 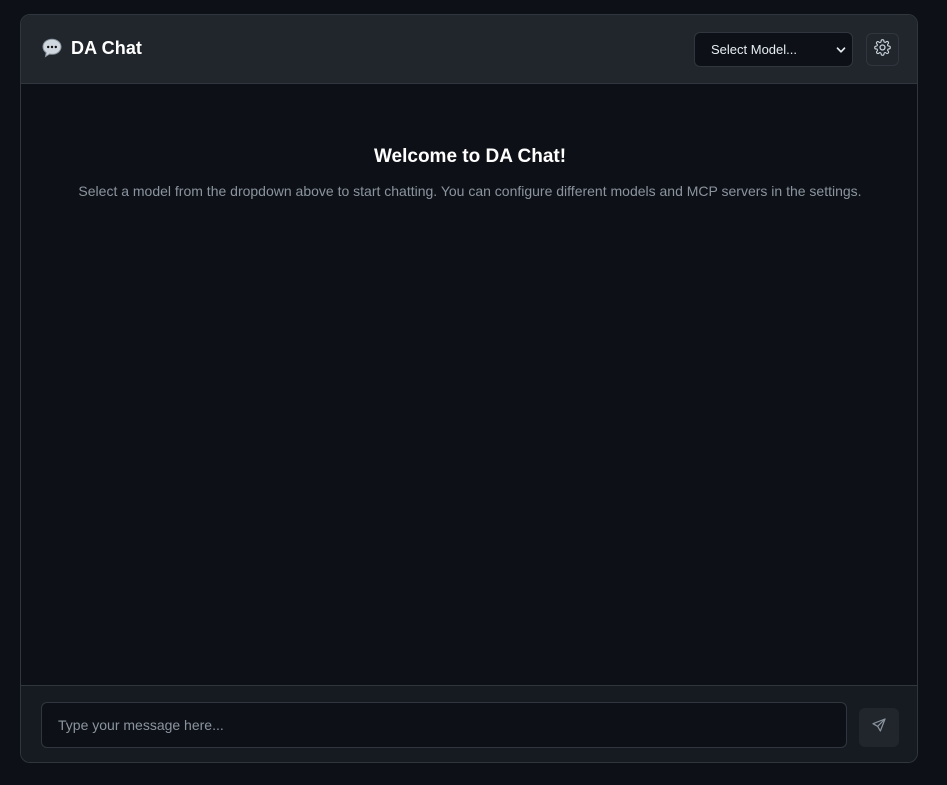 I want to click on settings-button, so click(x=882, y=49).